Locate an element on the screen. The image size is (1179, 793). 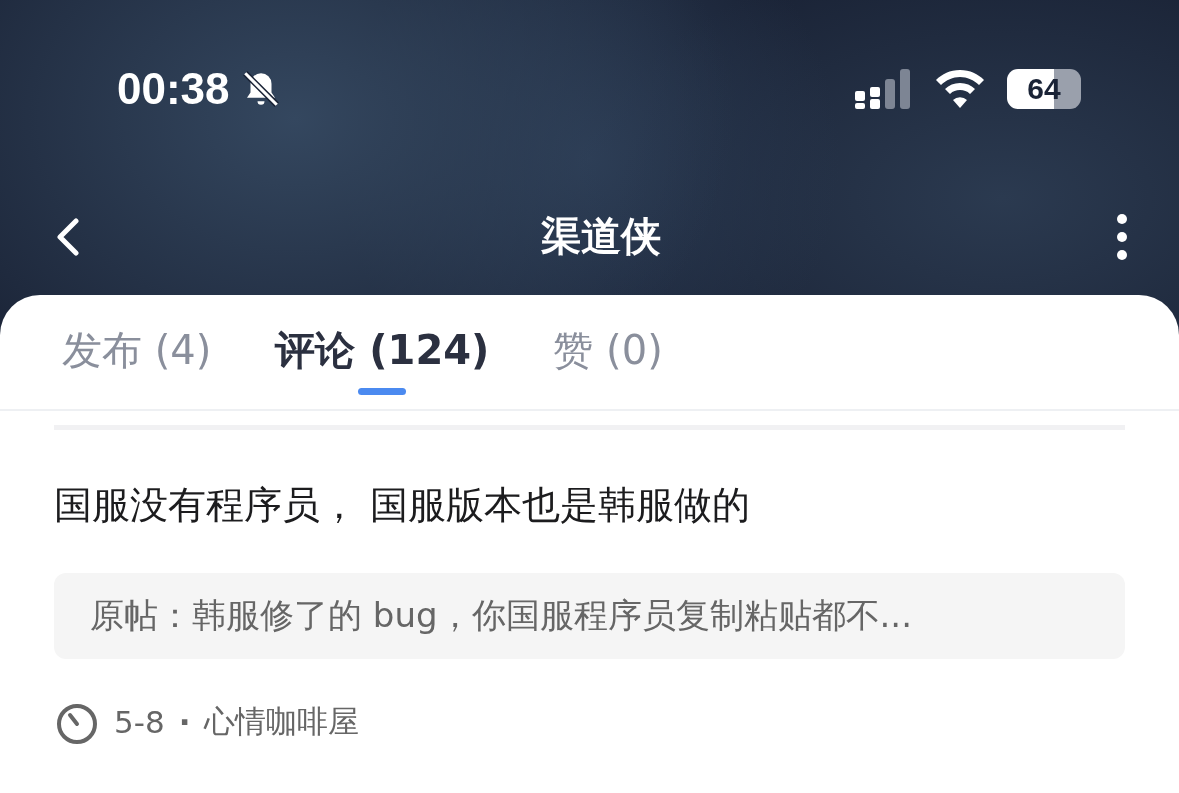
page-title: 渠道侠 is located at coordinates (600, 236).